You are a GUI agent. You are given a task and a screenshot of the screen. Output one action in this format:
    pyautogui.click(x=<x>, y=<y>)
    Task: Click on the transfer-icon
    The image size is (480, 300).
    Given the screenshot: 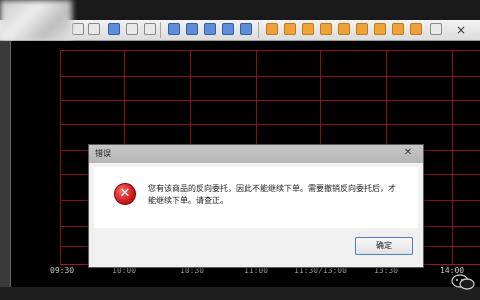 What is the action you would take?
    pyautogui.click(x=416, y=29)
    